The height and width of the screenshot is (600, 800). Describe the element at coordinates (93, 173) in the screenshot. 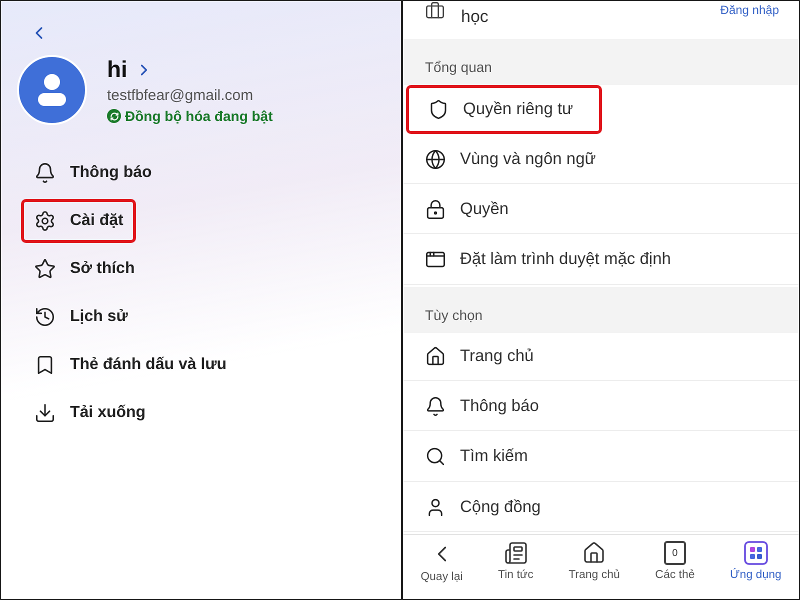

I see `menu-item: Thông báo` at that location.